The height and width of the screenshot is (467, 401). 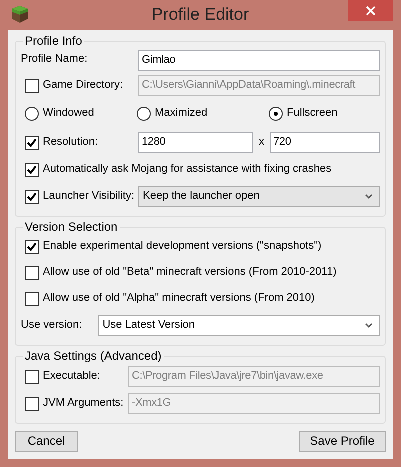 I want to click on checkbox-label: Game Directory:, so click(x=83, y=85).